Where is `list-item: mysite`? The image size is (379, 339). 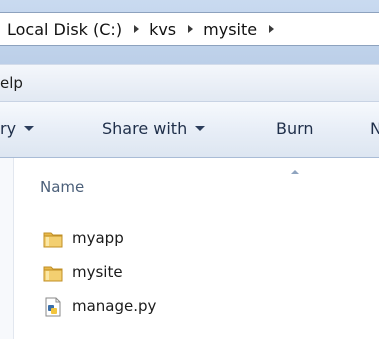 list-item: mysite is located at coordinates (196, 273).